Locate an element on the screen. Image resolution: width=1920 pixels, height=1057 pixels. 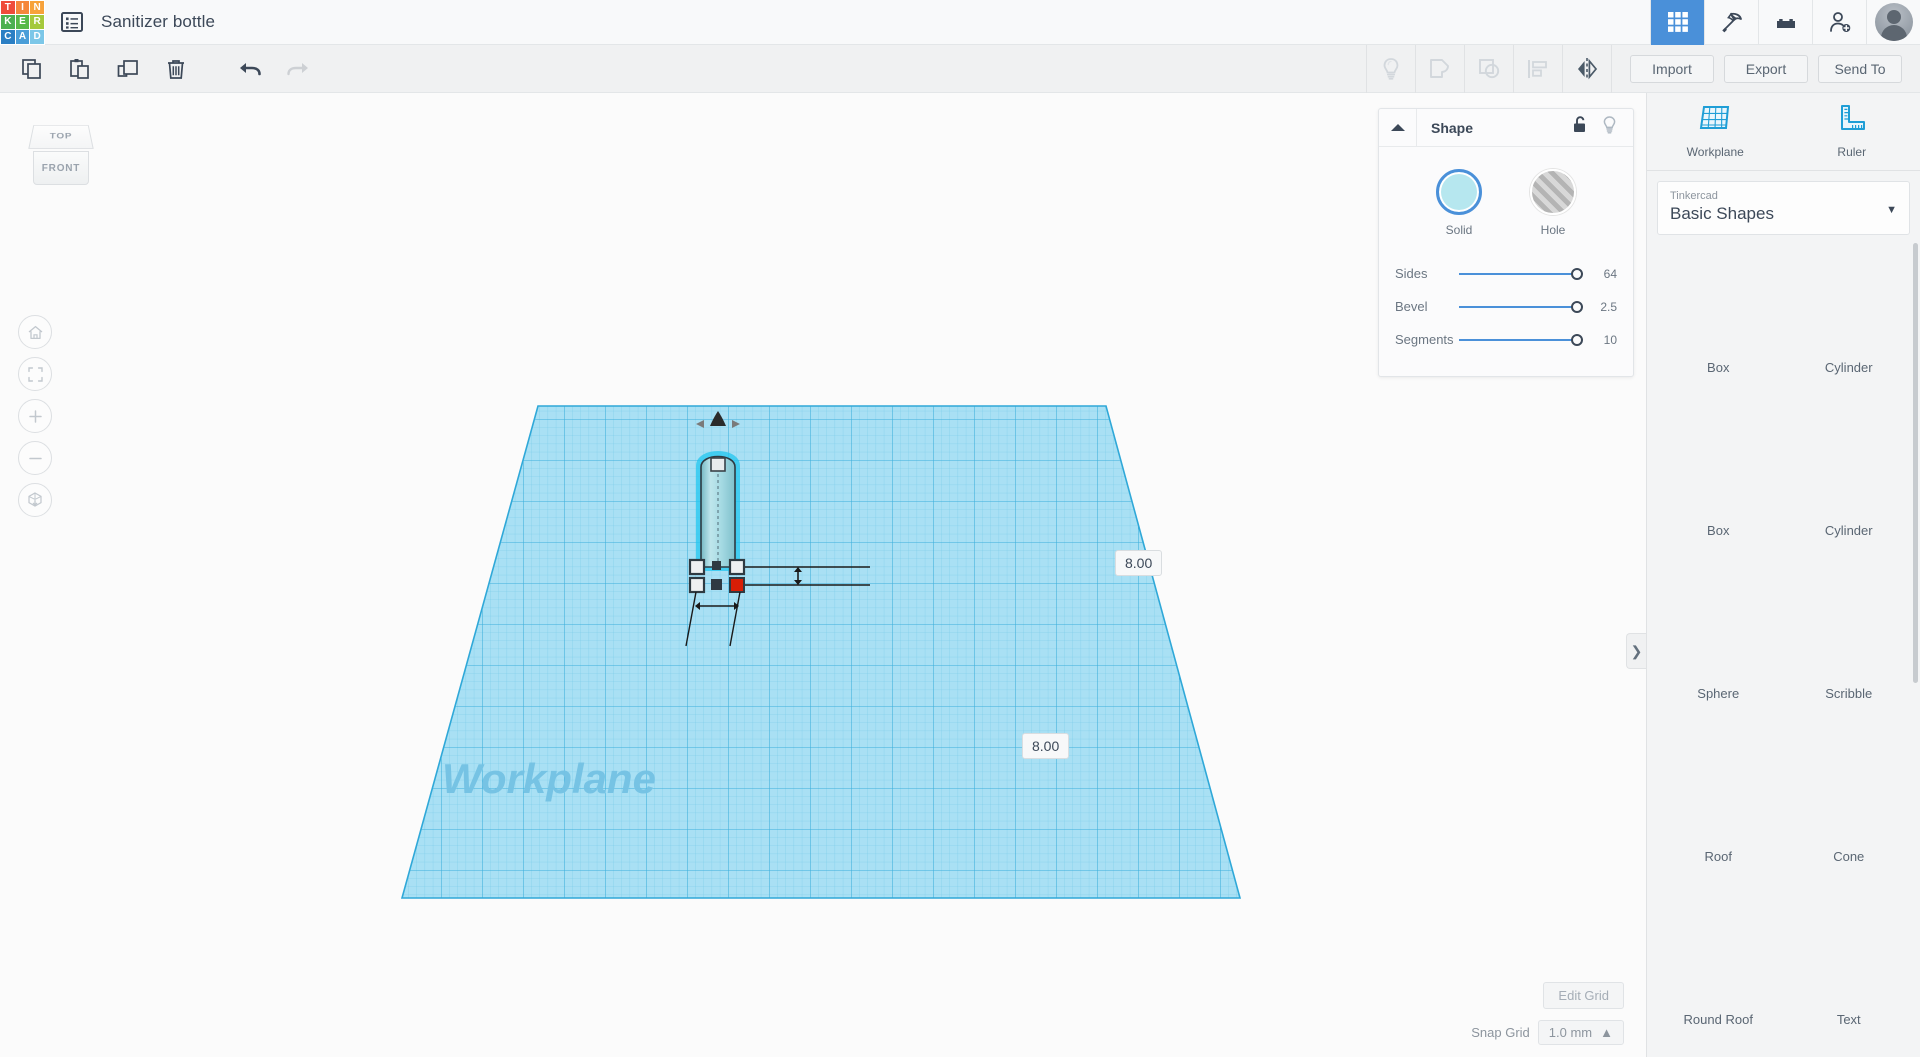
fit-to-view-icon is located at coordinates (35, 374).